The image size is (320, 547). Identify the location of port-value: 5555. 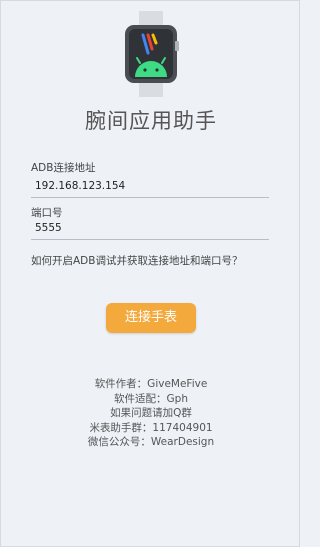
(48, 228).